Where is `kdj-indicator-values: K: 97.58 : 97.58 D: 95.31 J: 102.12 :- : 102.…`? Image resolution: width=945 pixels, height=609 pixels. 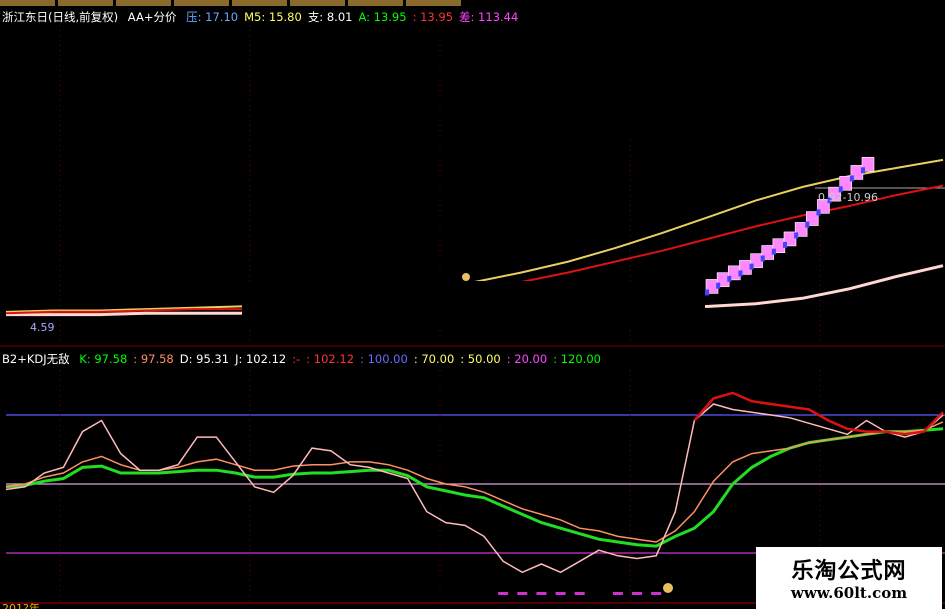
kdj-indicator-values: K: 97.58 : 97.58 D: 95.31 J: 102.12 :- : 102.… is located at coordinates (343, 359).